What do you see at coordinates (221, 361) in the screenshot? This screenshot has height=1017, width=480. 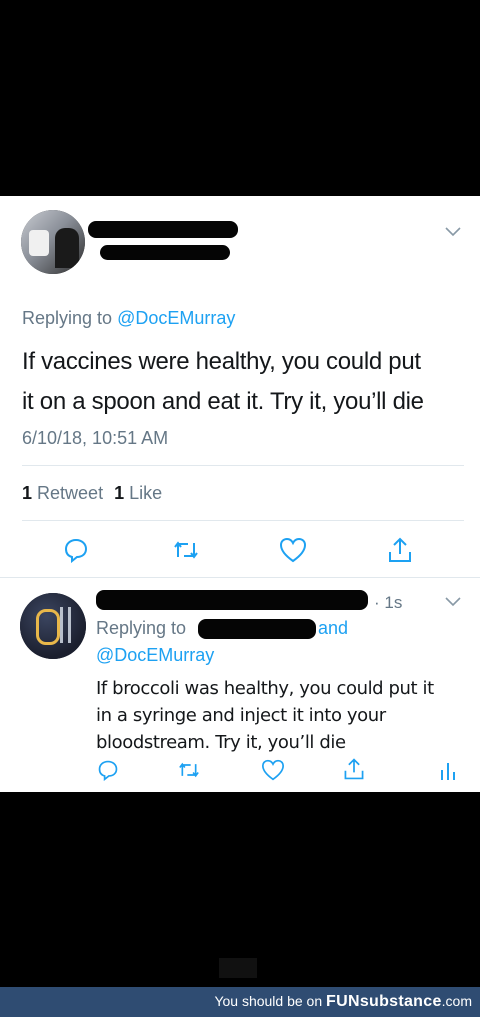 I see `tweet-text-line-1: If vaccines were healthy, you could put` at bounding box center [221, 361].